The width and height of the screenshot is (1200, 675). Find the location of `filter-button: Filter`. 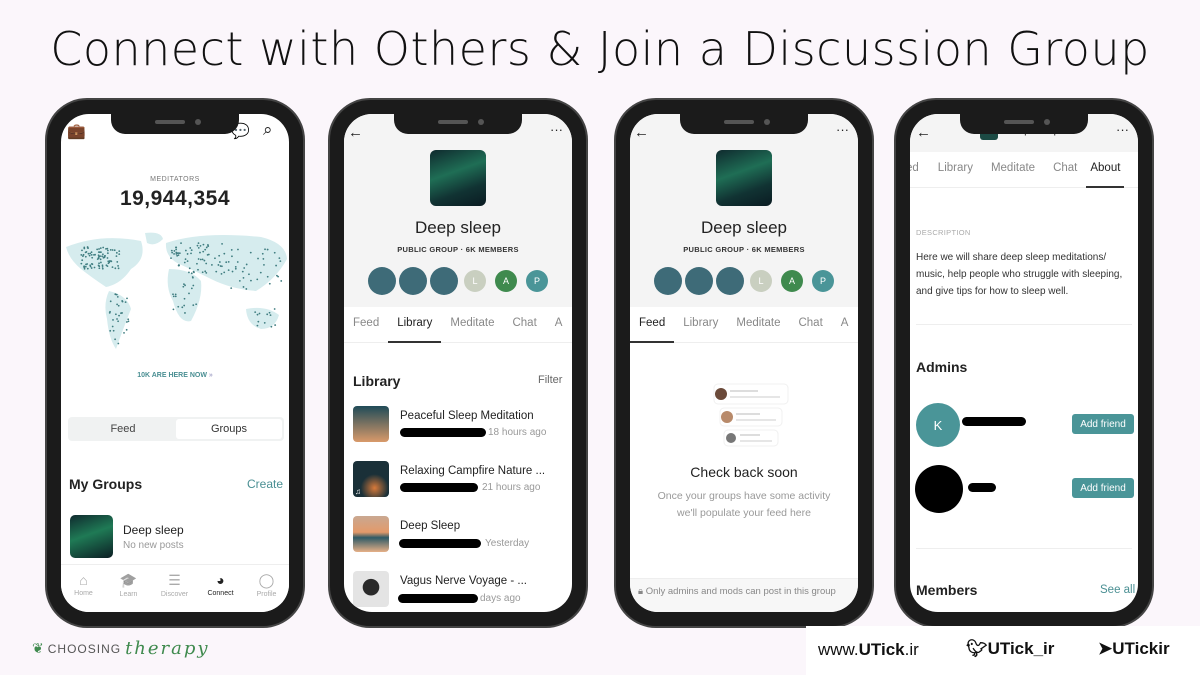

filter-button: Filter is located at coordinates (550, 380).